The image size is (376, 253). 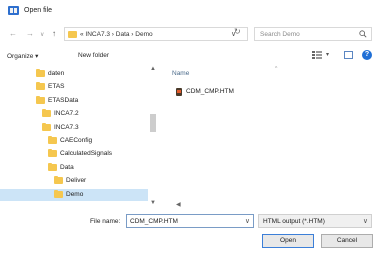 I want to click on refresh-icon: ↻, so click(x=237, y=31).